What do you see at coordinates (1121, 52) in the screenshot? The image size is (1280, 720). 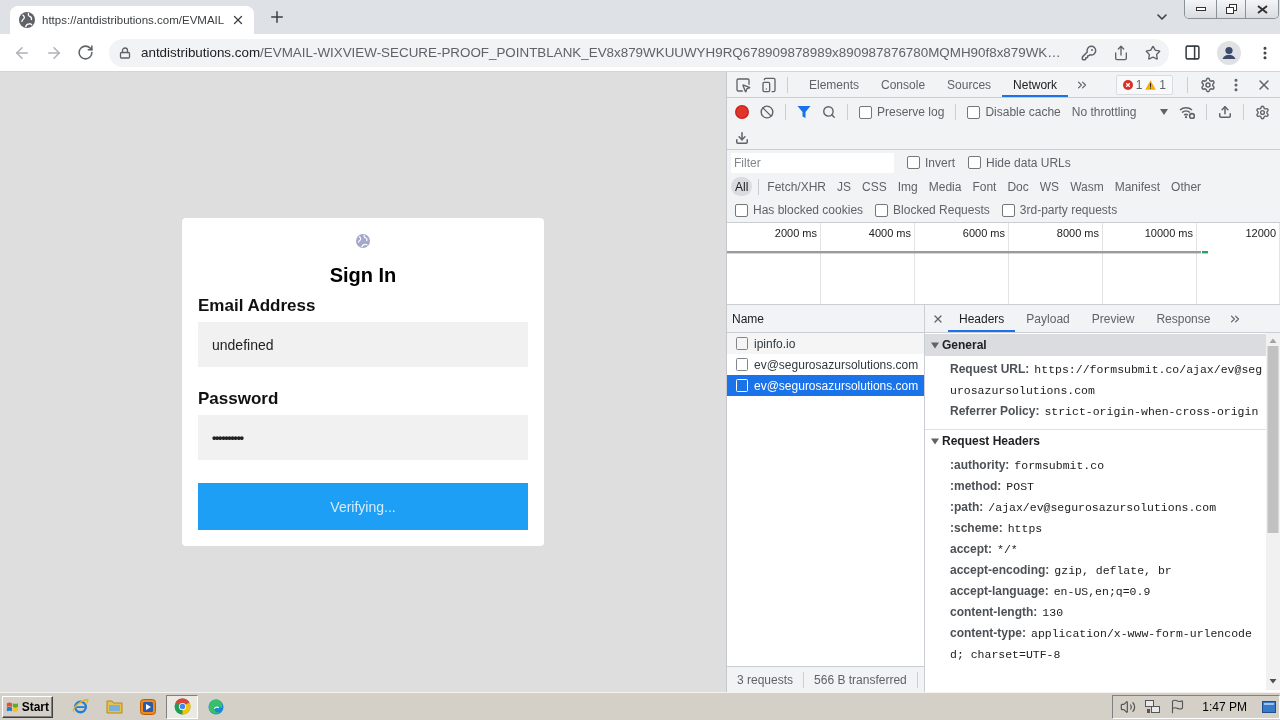 I see `share-icon` at bounding box center [1121, 52].